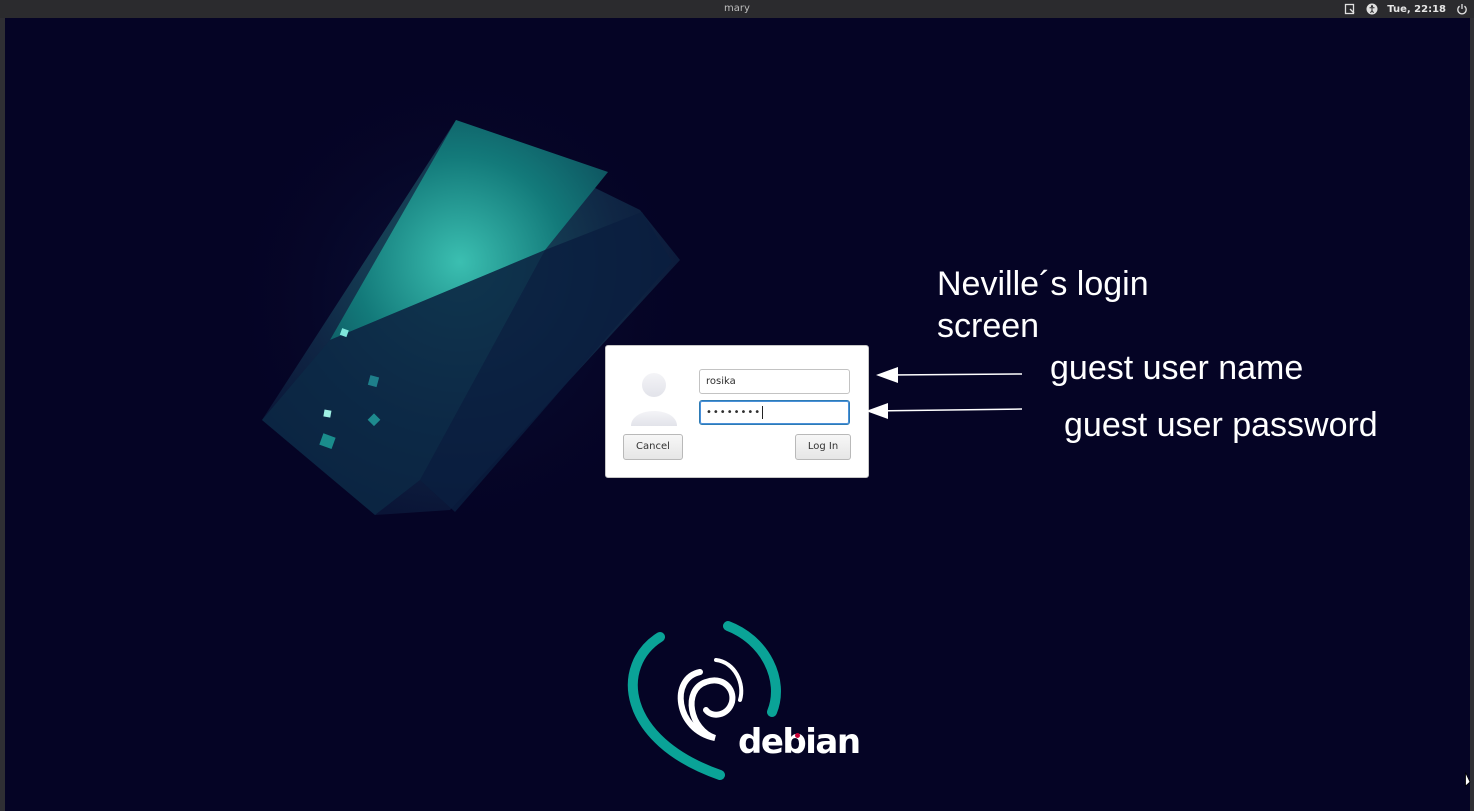 Image resolution: width=1474 pixels, height=811 pixels. What do you see at coordinates (988, 326) in the screenshot?
I see `annotation-title-line2: screen` at bounding box center [988, 326].